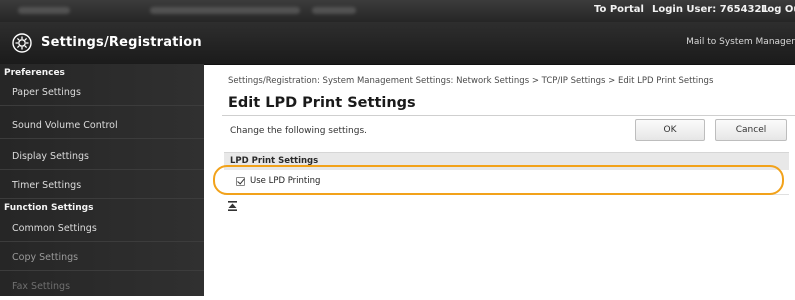  Describe the element at coordinates (46, 92) in the screenshot. I see `sidebar-item-label: Paper Settings` at that location.